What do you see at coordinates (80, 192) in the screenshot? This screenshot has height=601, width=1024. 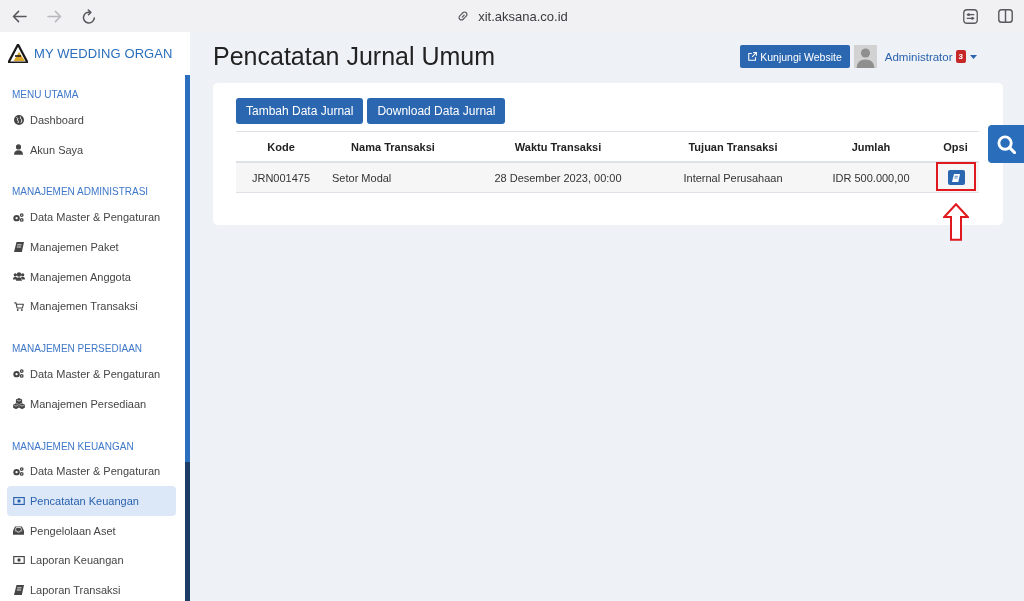 I see `section-heading: MANAJEMEN ADMINISTRASI` at bounding box center [80, 192].